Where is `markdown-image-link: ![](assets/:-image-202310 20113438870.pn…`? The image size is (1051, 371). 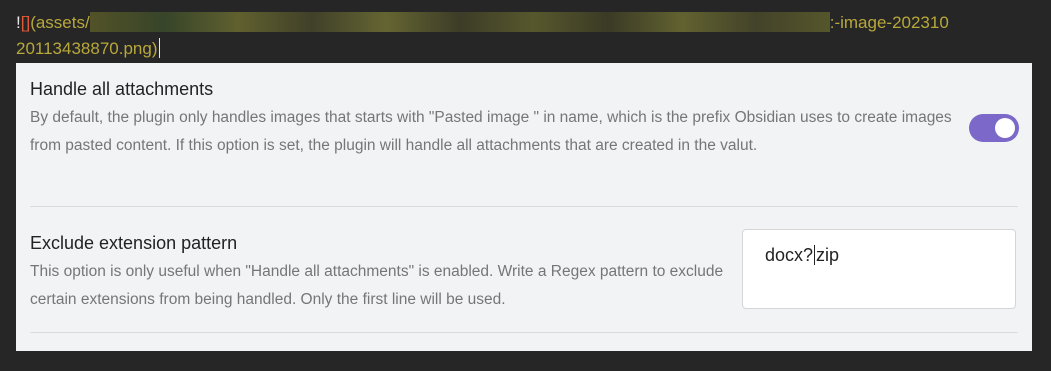
markdown-image-link: ![](assets/:-image-202310 20113438870.pn… is located at coordinates (526, 36).